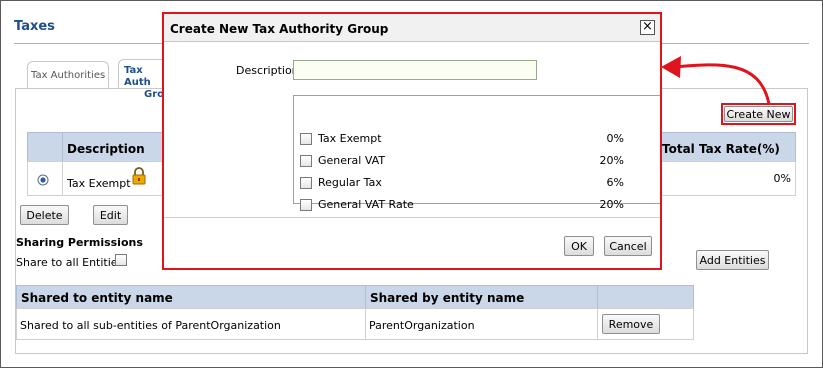 Image resolution: width=823 pixels, height=368 pixels. I want to click on sharing-header-shared-to-label: Shared to entity name, so click(97, 298).